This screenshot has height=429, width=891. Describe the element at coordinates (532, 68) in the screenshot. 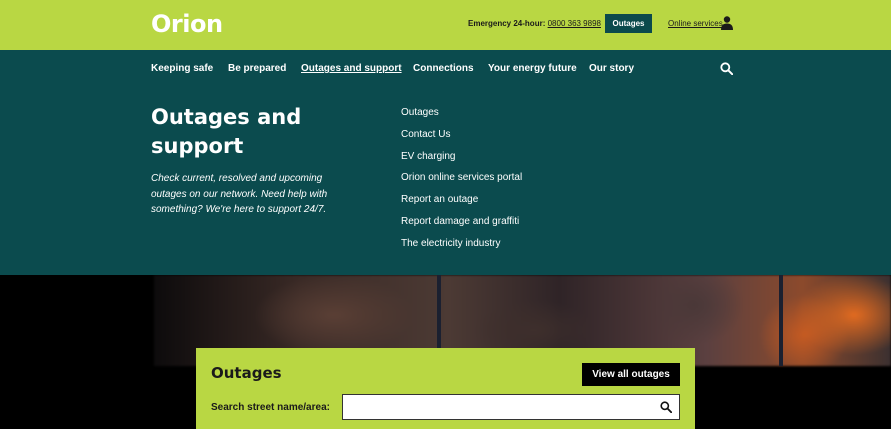

I see `nav-item-your-energy-future: Your energy future` at that location.